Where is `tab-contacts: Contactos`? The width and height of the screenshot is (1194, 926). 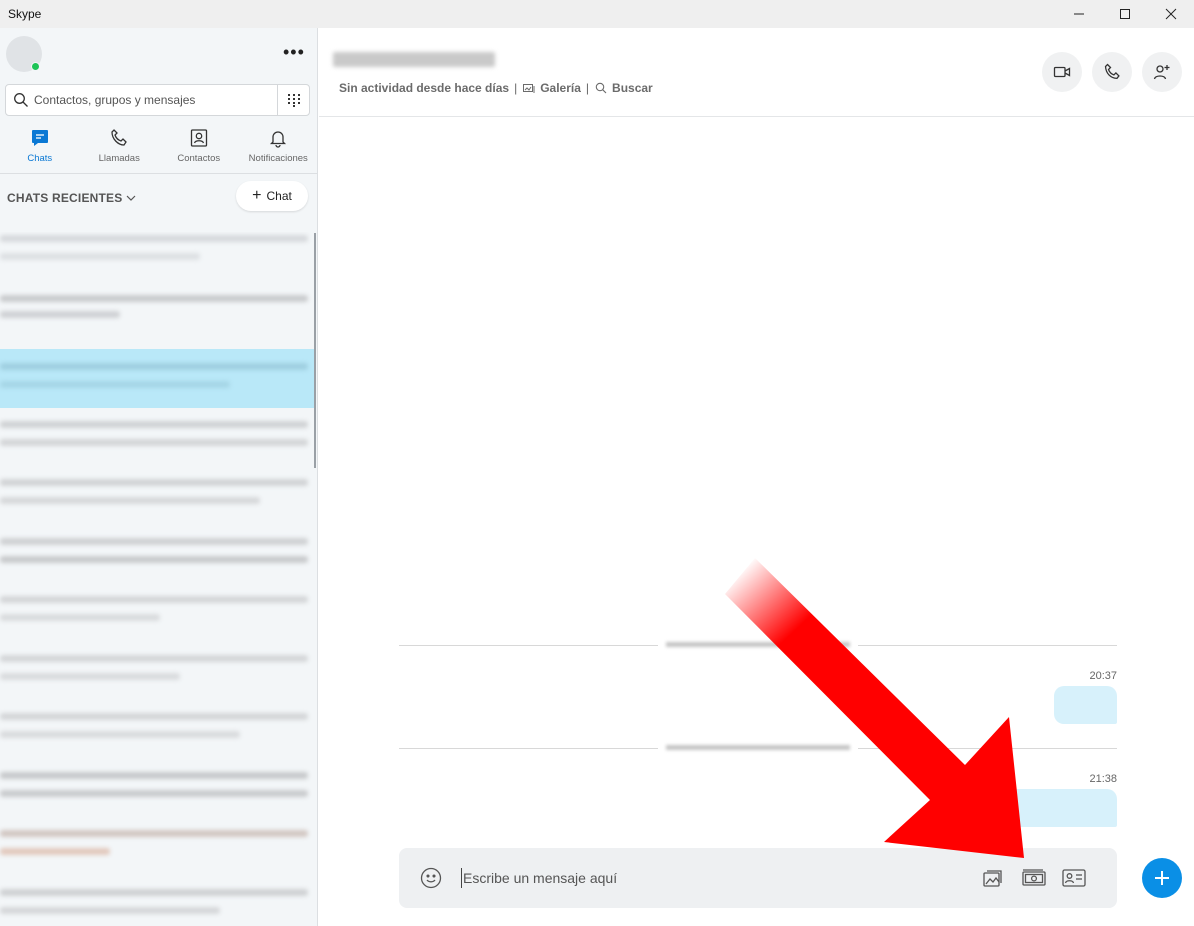
tab-contacts: Contactos is located at coordinates (199, 150).